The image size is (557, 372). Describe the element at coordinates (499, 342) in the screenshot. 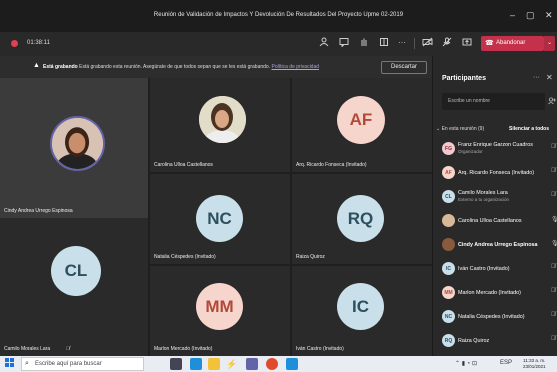

I see `participant-row: RQ Raiza Quiroz 🎙̸` at that location.